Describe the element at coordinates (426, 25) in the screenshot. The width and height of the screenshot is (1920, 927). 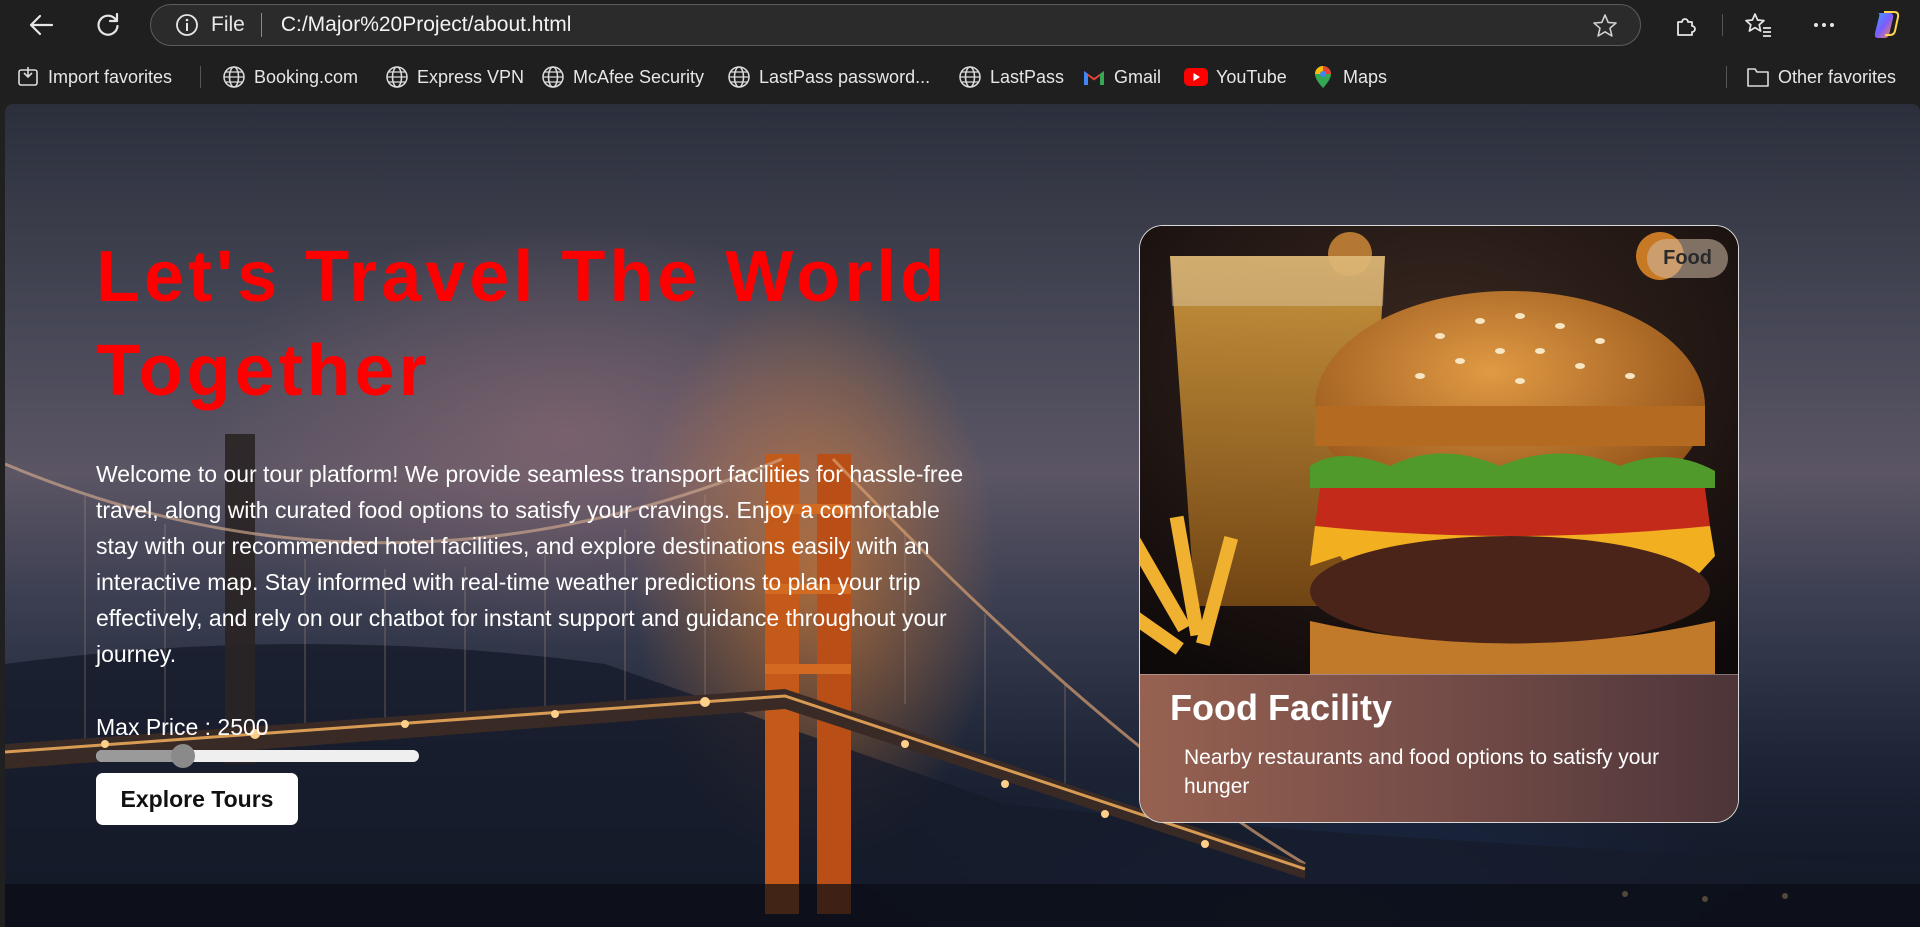
I see `url-text: C:/Major%20Project/about.html` at that location.